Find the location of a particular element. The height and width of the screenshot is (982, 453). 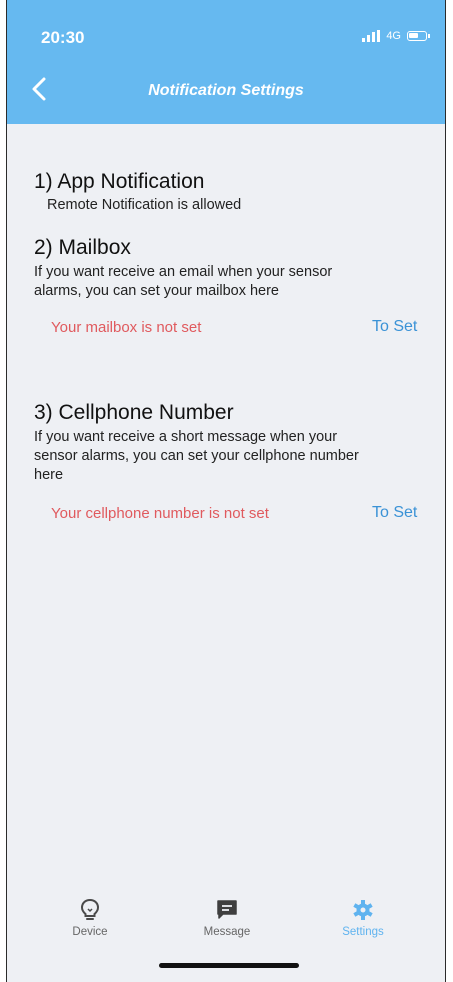

tab-device-label: Device is located at coordinates (90, 932).